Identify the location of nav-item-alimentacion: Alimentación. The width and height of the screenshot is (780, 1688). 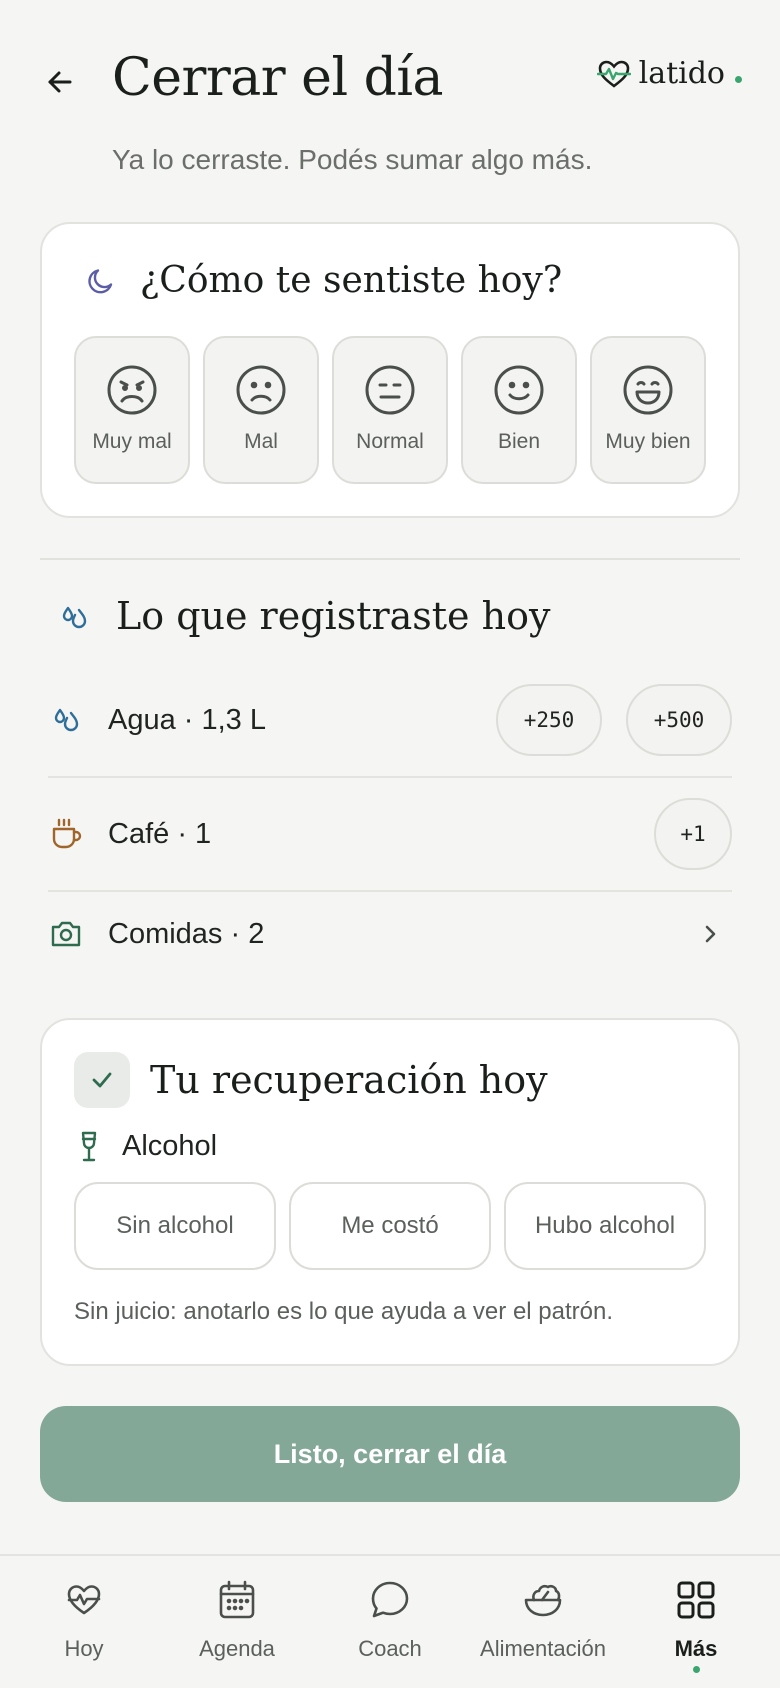
(543, 1622).